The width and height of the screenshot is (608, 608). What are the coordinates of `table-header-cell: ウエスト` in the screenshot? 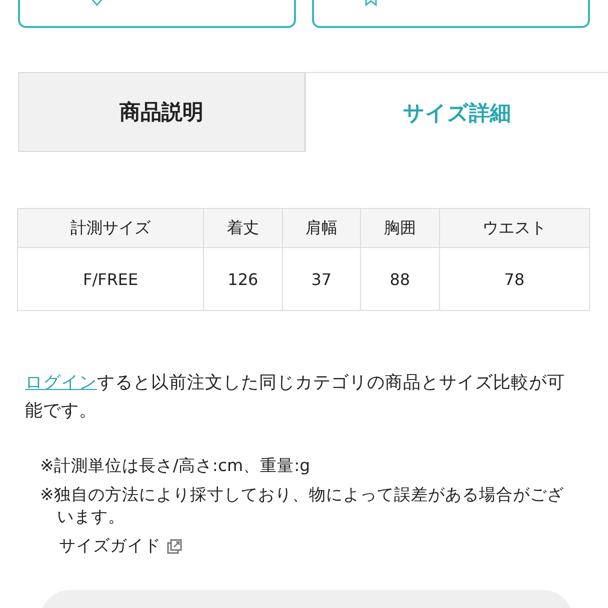 It's located at (514, 228).